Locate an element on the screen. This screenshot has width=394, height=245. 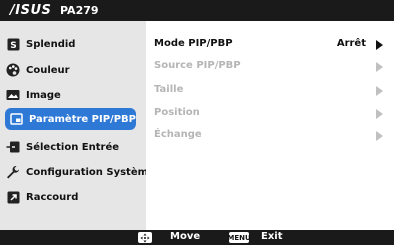
brand-logo-text: /ISUS is located at coordinates (31, 10).